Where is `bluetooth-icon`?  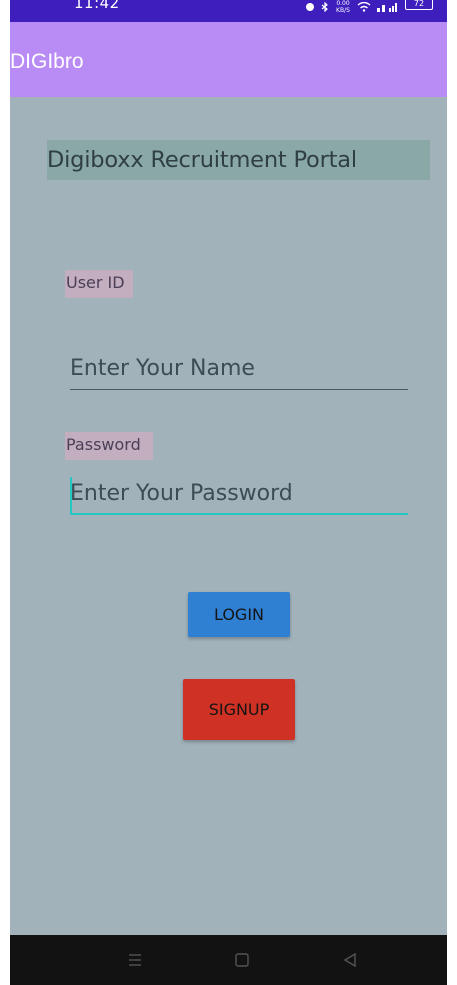
bluetooth-icon is located at coordinates (324, 7).